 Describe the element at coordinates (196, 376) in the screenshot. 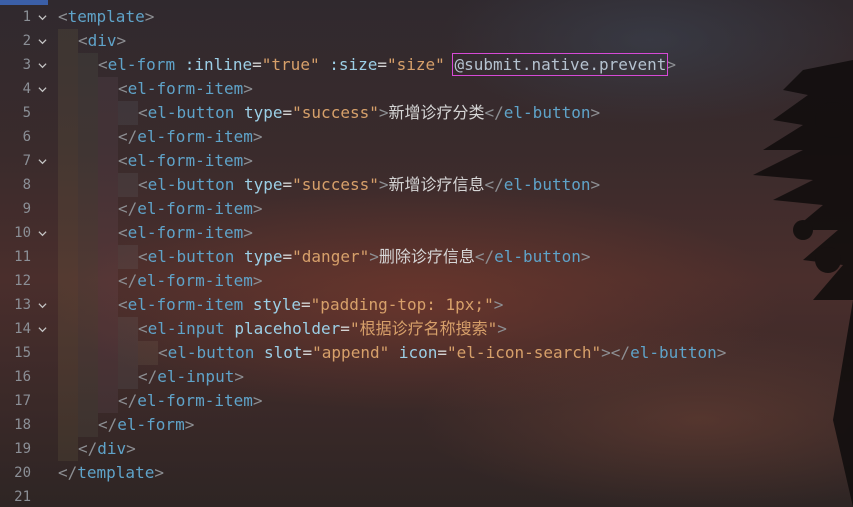

I see `code-token: el-input` at that location.